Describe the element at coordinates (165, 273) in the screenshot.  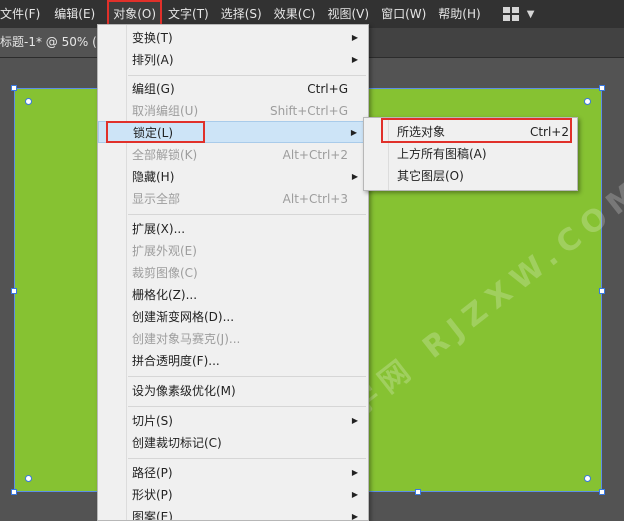
I see `menu-item-crop-image: 裁剪图像(C)` at that location.